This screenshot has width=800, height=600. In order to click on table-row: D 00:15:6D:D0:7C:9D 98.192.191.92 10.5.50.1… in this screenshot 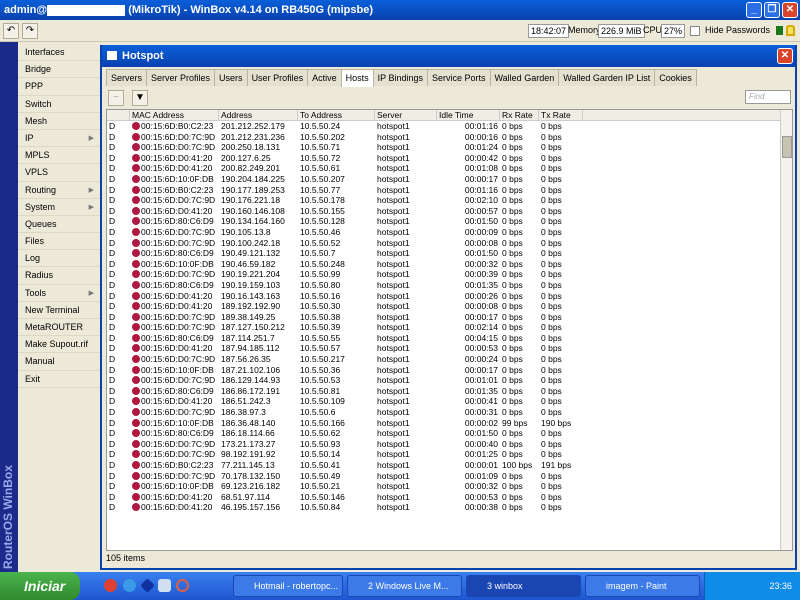, I will do `click(449, 454)`.